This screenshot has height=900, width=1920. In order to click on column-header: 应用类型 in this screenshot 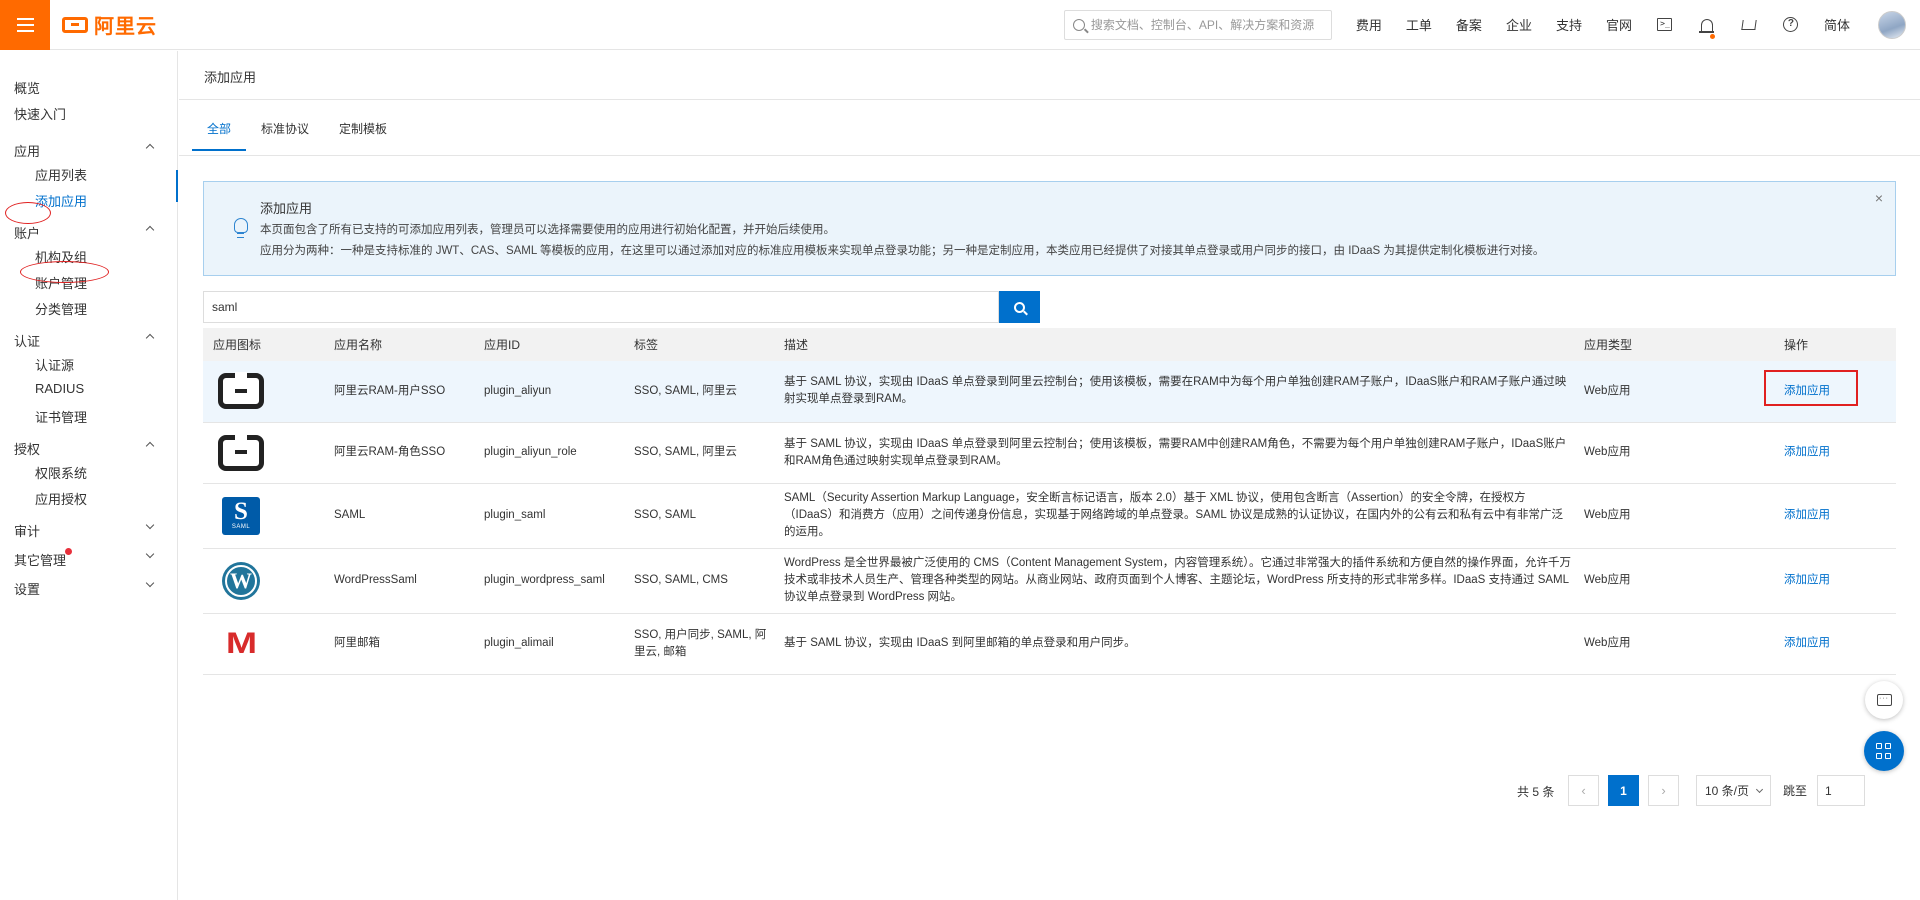, I will do `click(1674, 344)`.